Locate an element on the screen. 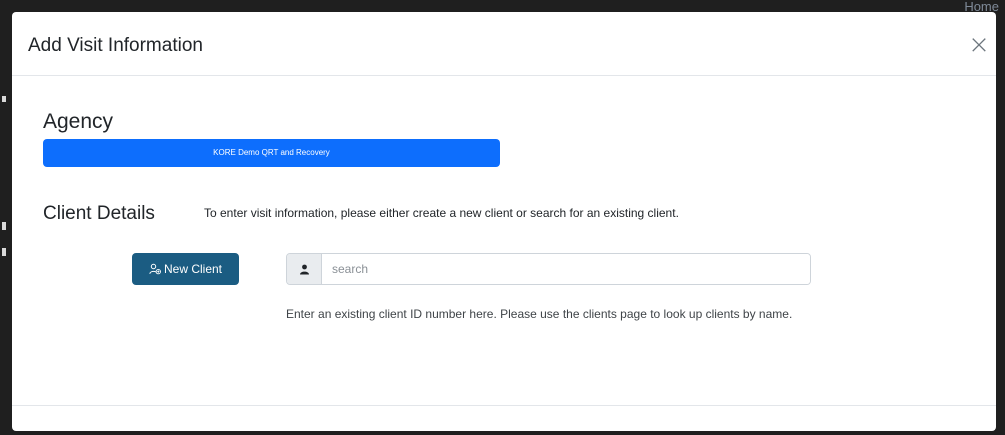 This screenshot has width=1005, height=435. new-client-label: New Client is located at coordinates (193, 269).